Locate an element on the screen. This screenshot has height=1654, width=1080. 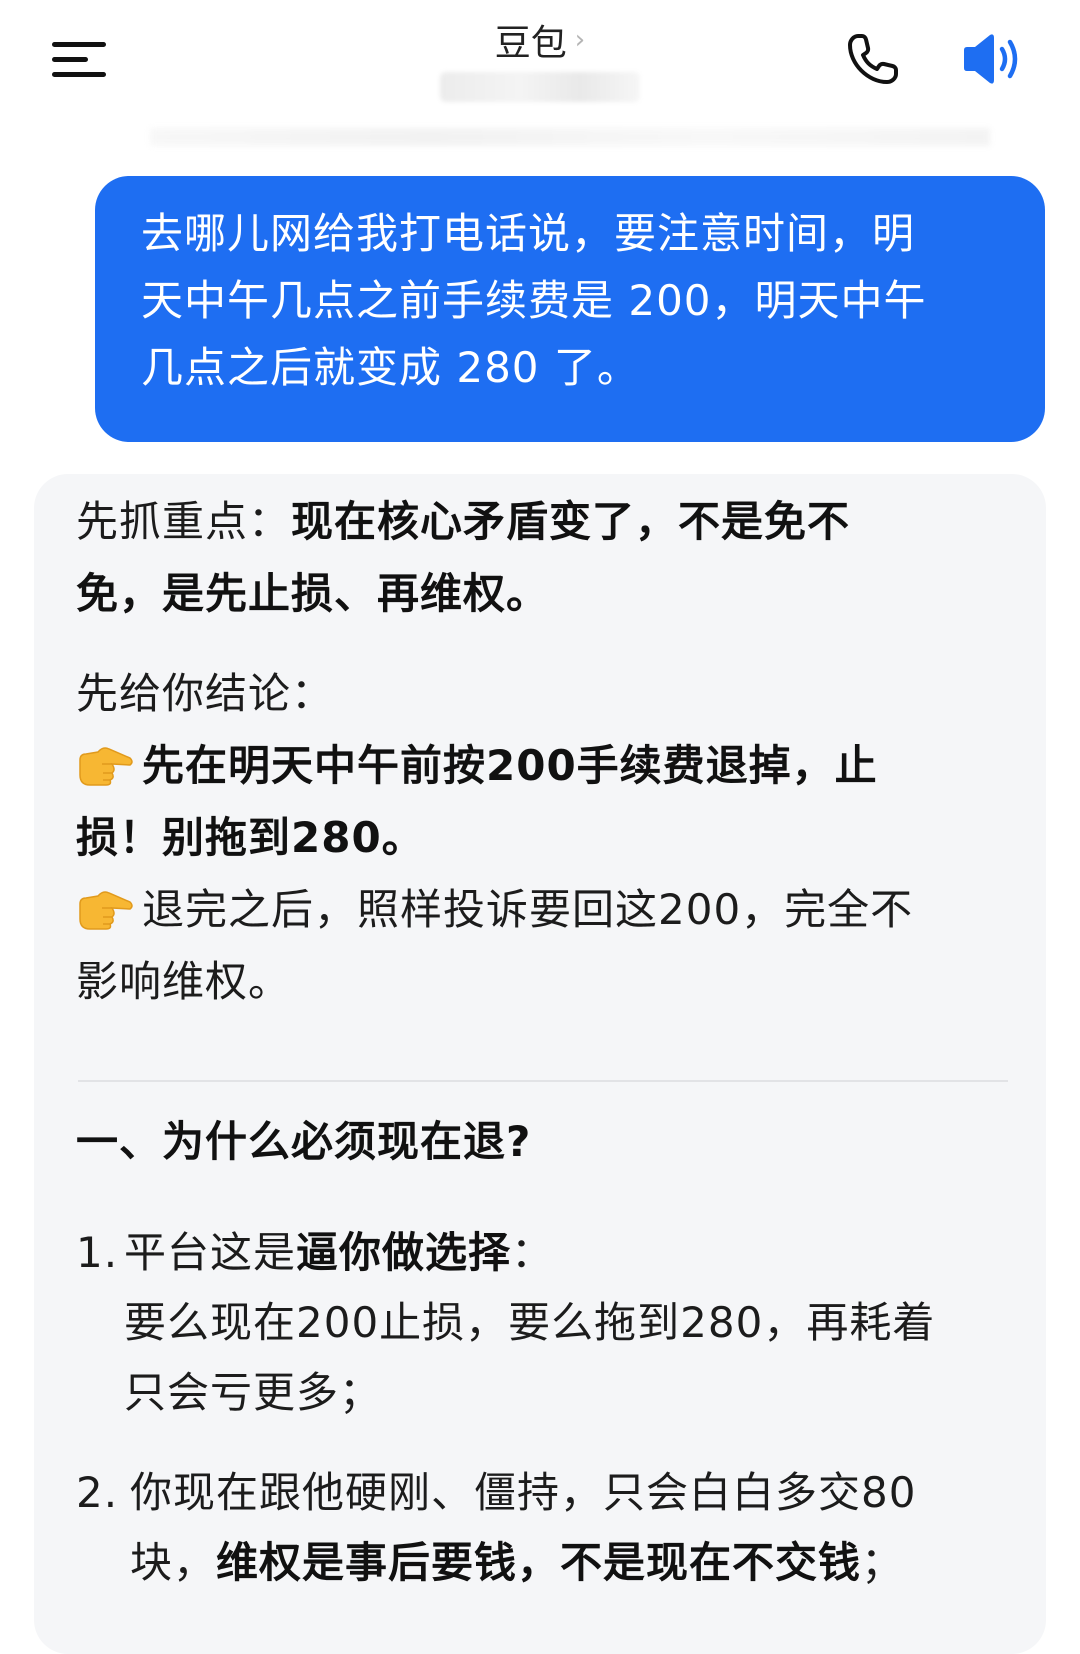
list-bold-text: 逼你做选择 is located at coordinates (404, 1252).